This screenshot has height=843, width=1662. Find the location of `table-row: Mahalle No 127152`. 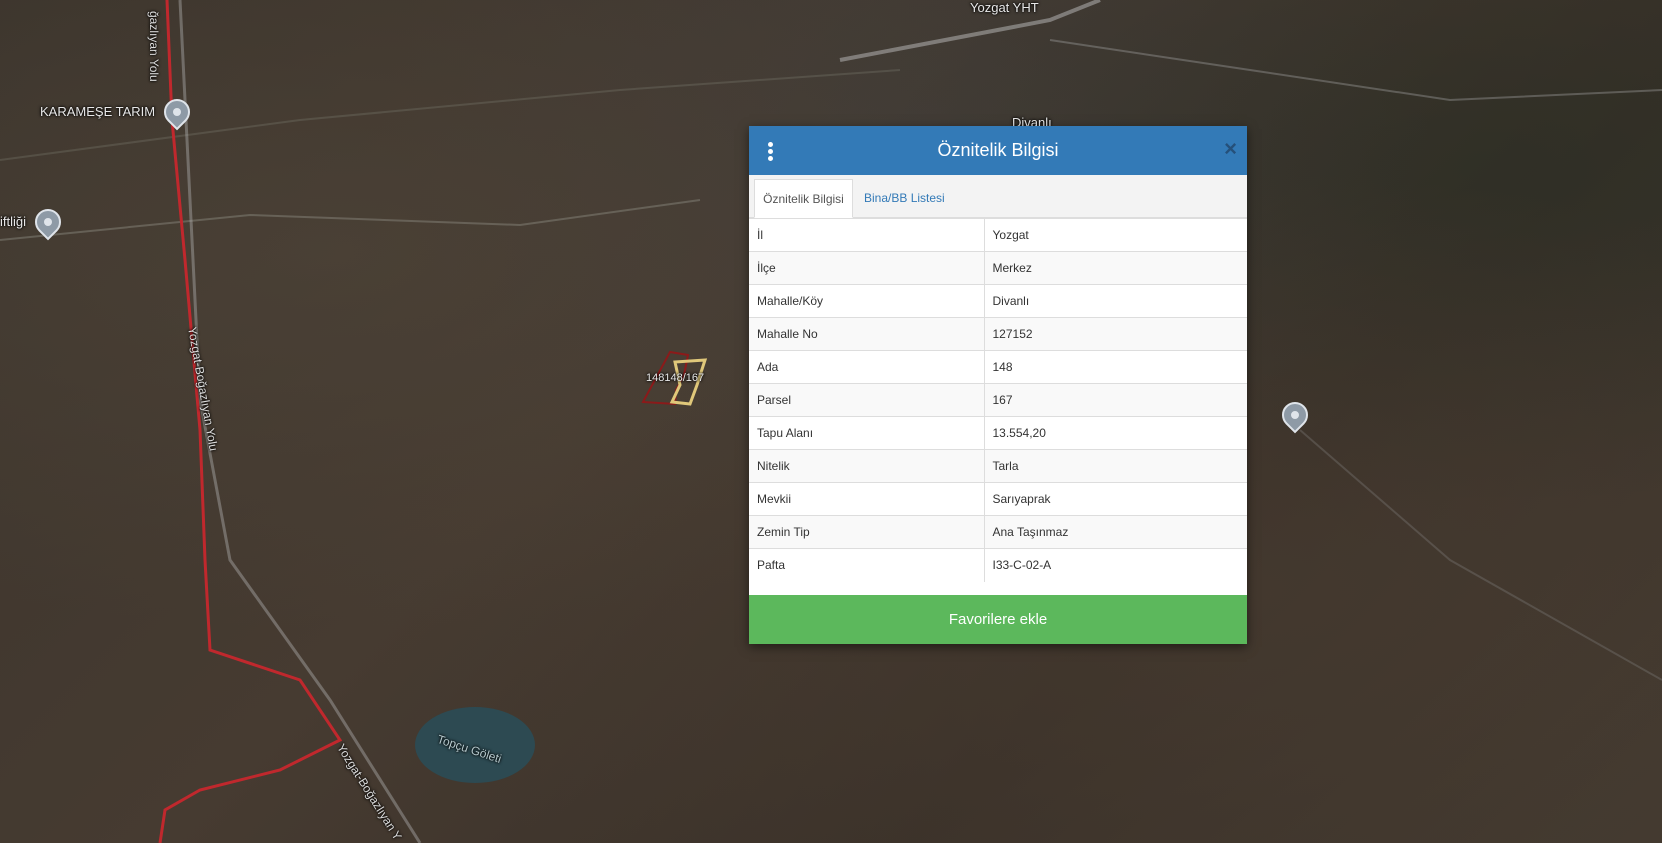

table-row: Mahalle No 127152 is located at coordinates (998, 334).